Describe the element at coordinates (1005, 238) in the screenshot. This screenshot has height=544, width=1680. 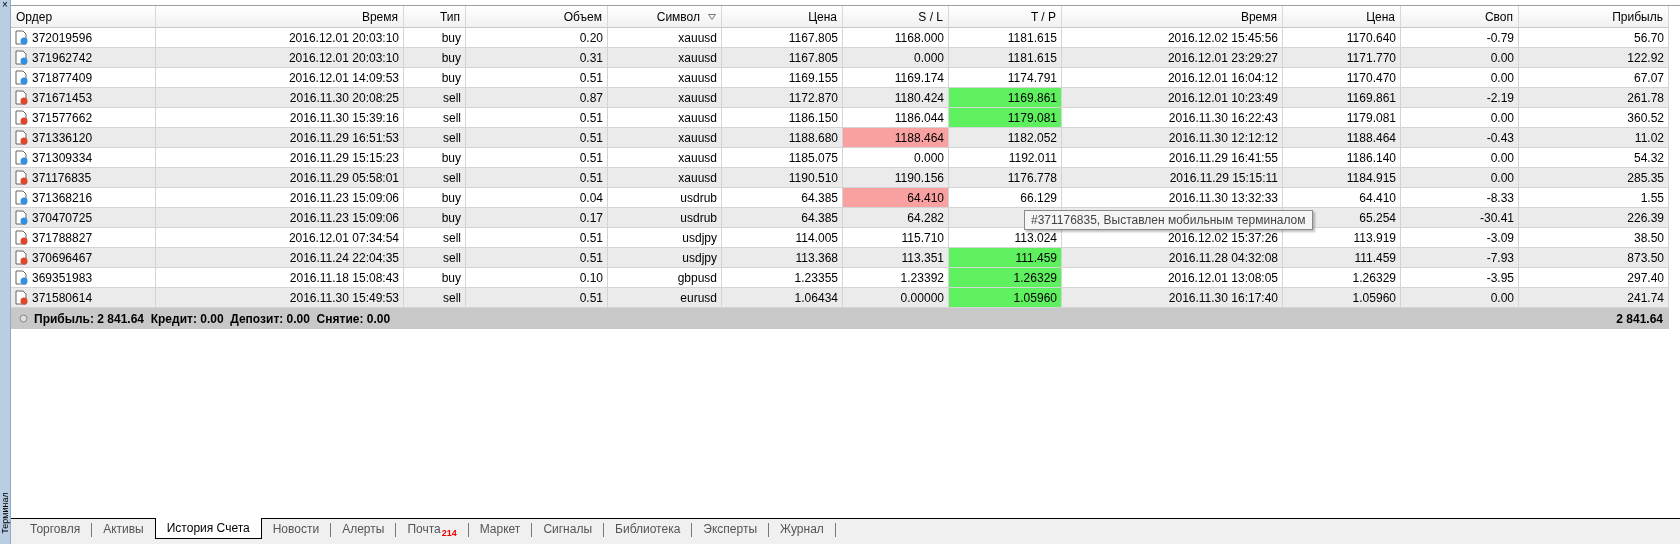
I see `table-cell: 113.024` at that location.